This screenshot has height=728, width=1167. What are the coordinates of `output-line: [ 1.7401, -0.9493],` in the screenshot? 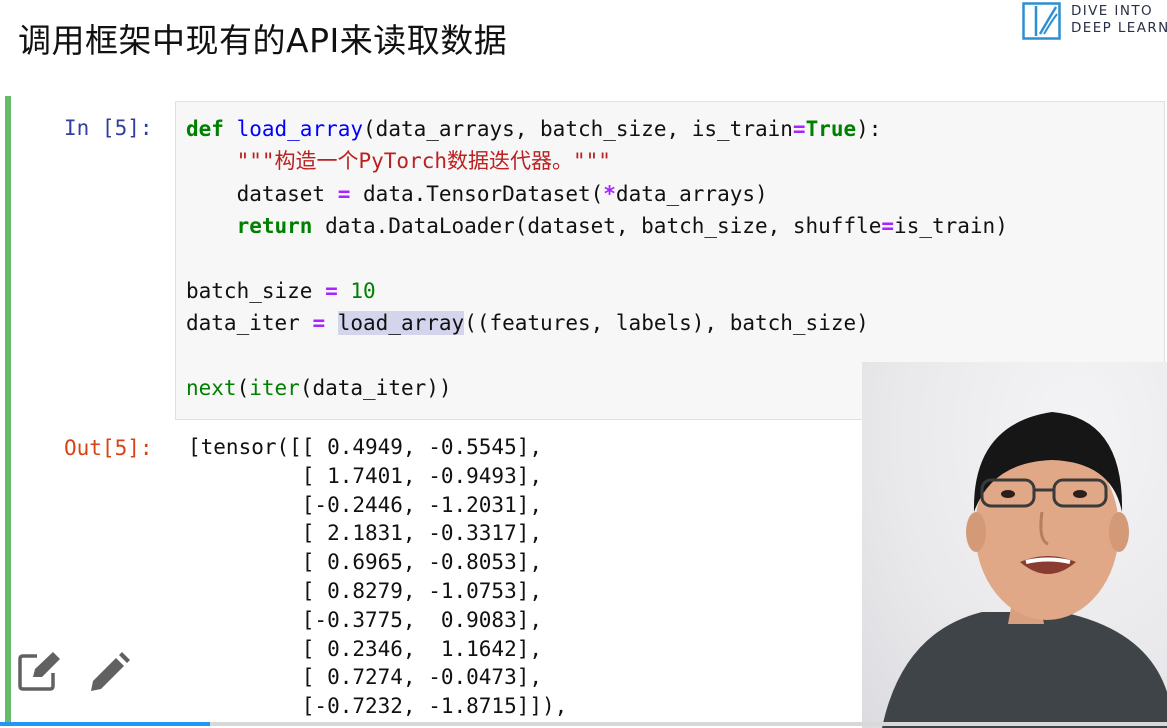 It's located at (365, 475).